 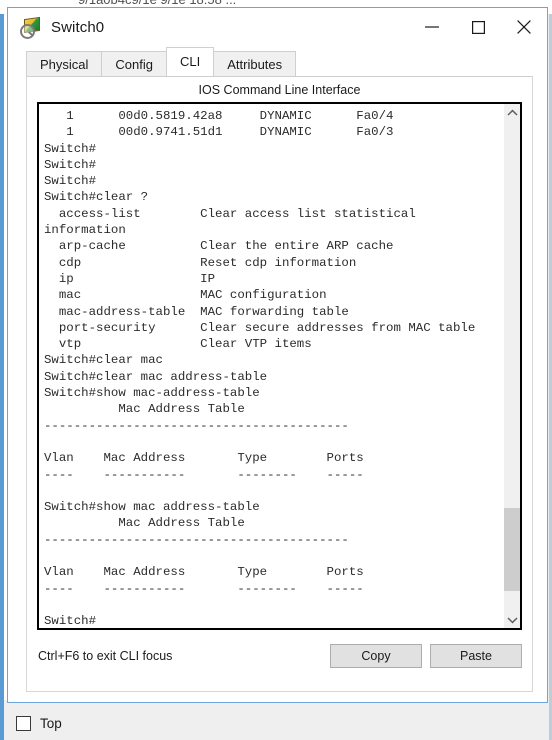 What do you see at coordinates (524, 27) in the screenshot?
I see `close-icon` at bounding box center [524, 27].